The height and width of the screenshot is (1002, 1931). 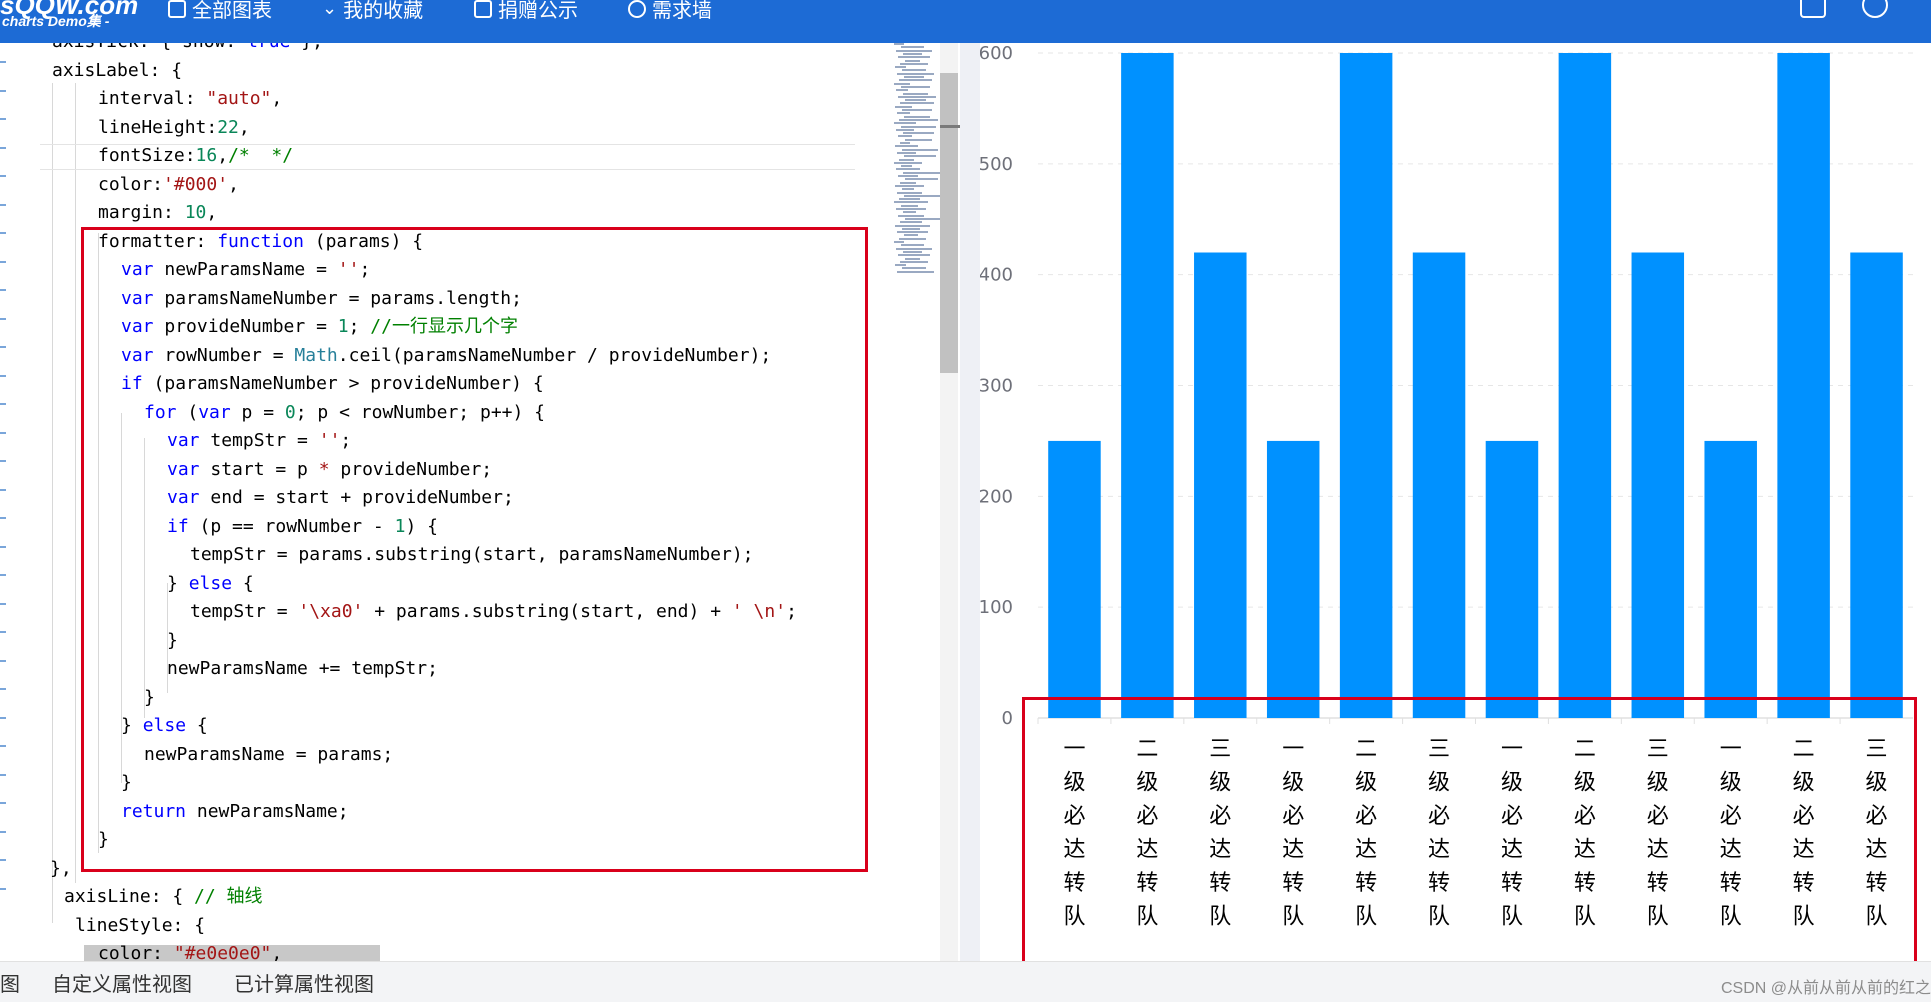 What do you see at coordinates (190, 950) in the screenshot?
I see `code-line: color: "#e0e0e0",` at bounding box center [190, 950].